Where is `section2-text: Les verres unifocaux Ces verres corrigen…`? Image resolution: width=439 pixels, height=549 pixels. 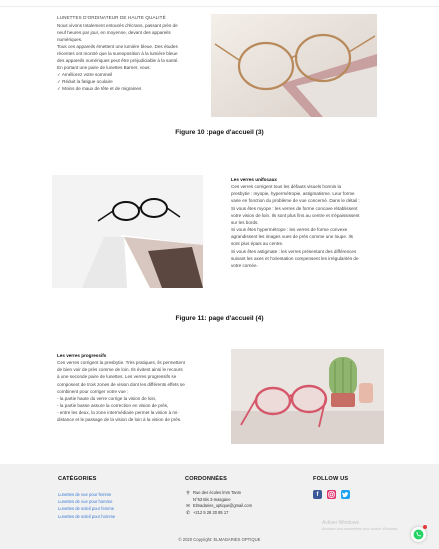
section2-text: Les verres unifocaux Ces verres corrigen… is located at coordinates (309, 222).